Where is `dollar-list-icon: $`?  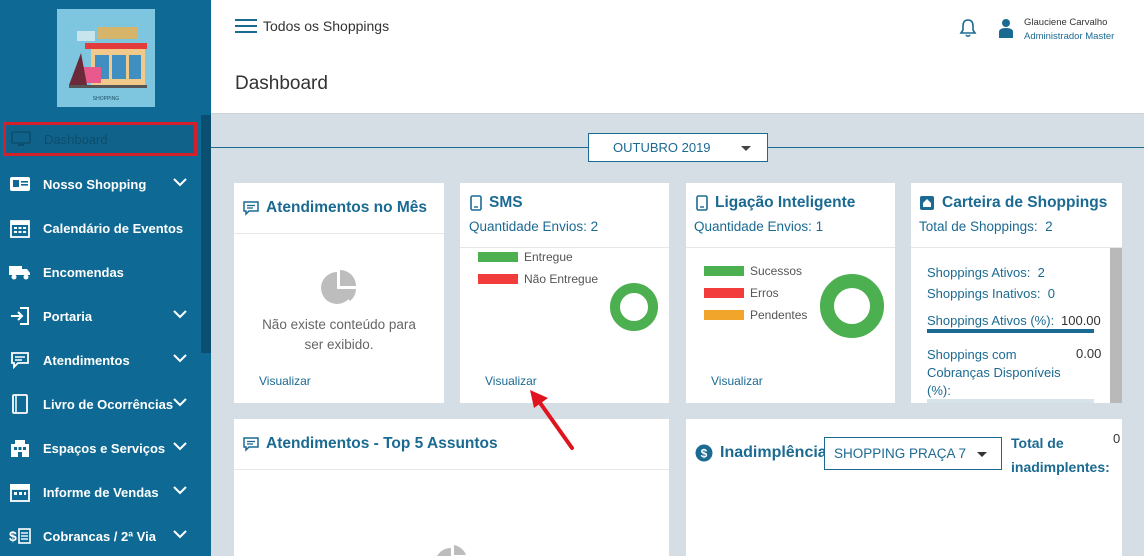
dollar-list-icon: $ is located at coordinates (20, 536).